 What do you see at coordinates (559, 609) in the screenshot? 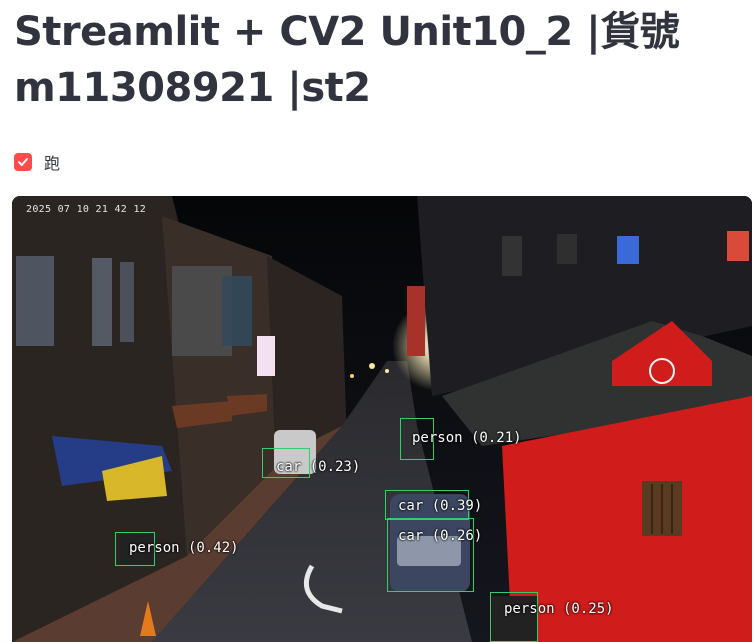
I see `detection-label: person (0.25)` at bounding box center [559, 609].